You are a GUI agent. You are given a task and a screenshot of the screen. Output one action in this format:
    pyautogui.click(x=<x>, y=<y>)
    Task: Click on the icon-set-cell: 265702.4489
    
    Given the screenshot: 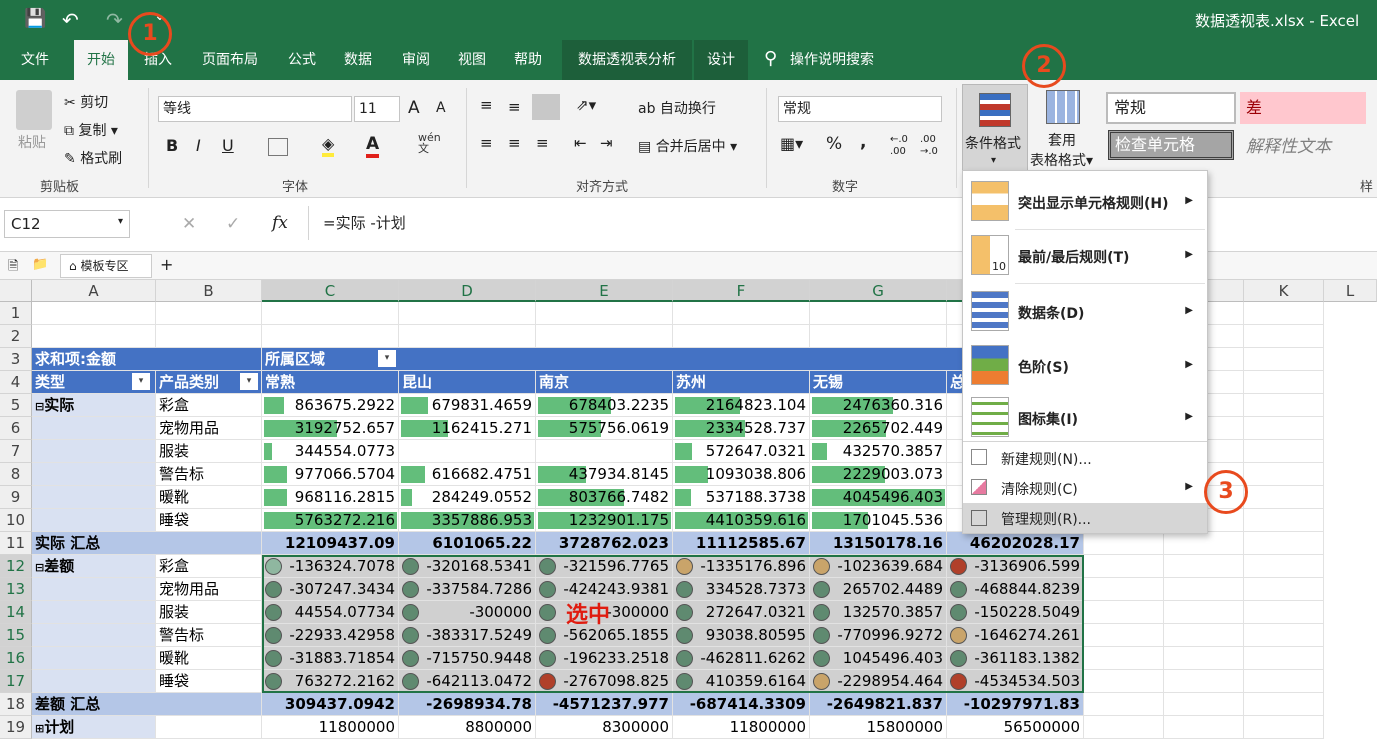 What is the action you would take?
    pyautogui.click(x=878, y=589)
    